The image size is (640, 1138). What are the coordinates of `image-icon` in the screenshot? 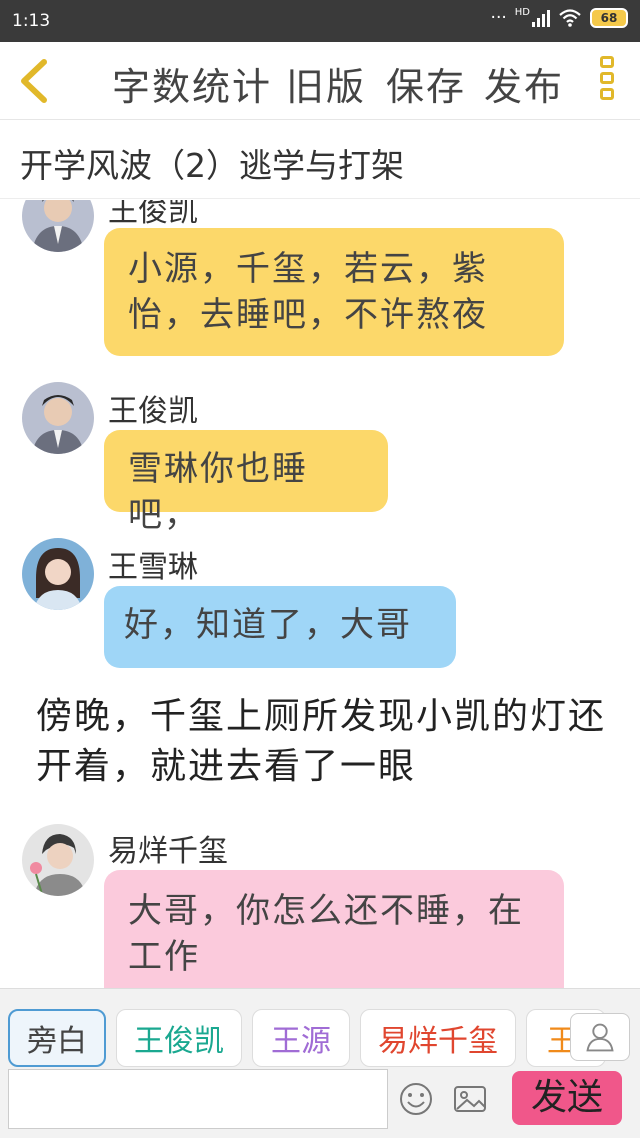 It's located at (470, 1099).